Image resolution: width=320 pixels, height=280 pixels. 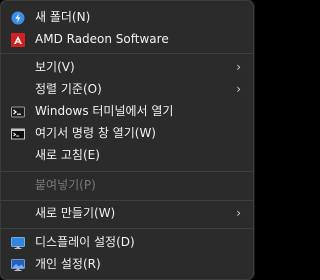 I want to click on menu-item-label: Windows 터미널에서 열기, so click(x=104, y=111).